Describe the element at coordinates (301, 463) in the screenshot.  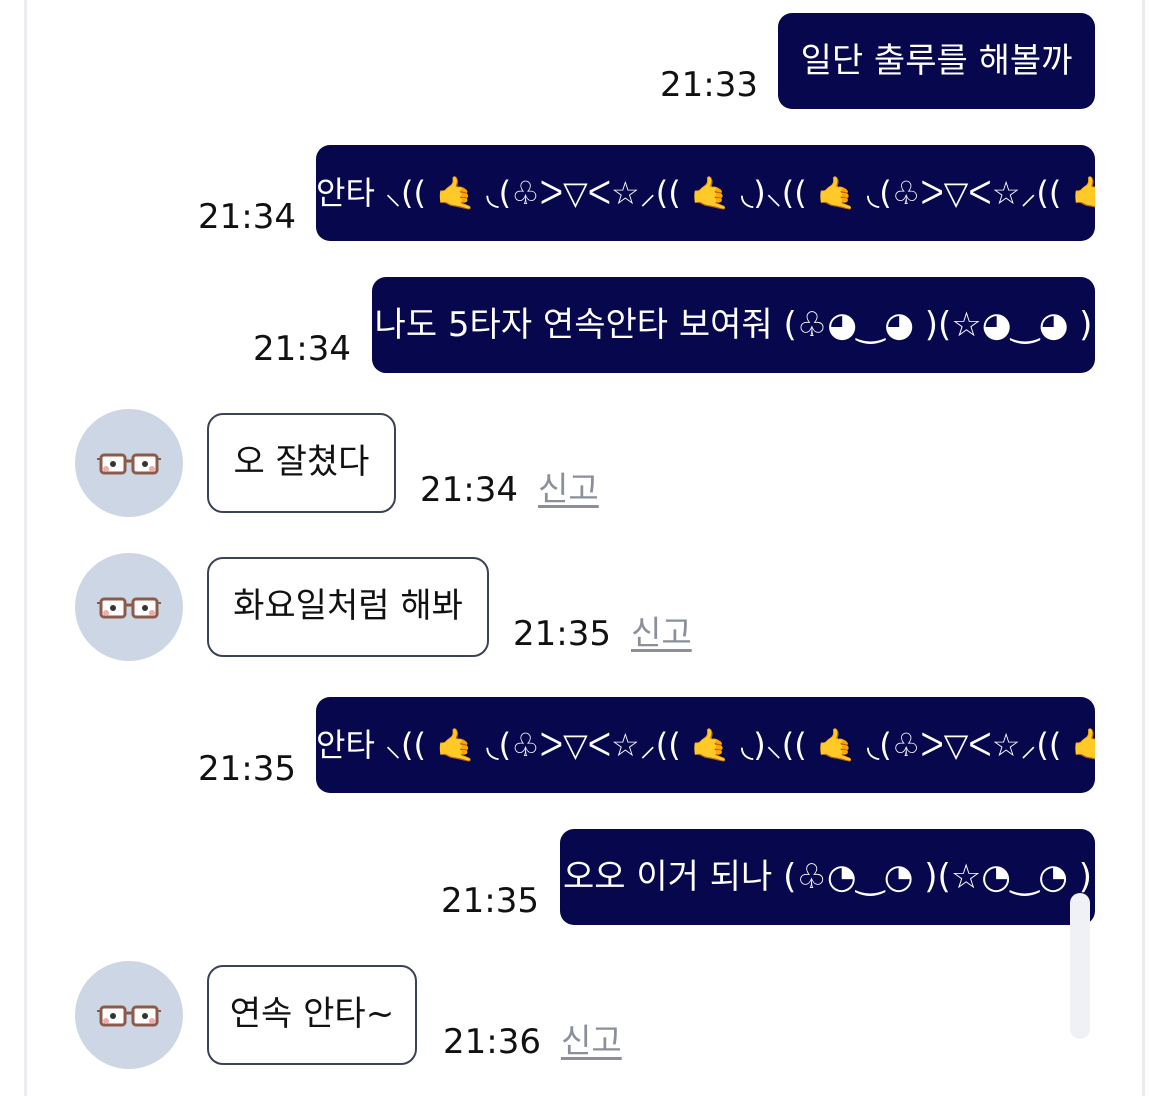
I see `message-bubble: 오 잘쳤다` at that location.